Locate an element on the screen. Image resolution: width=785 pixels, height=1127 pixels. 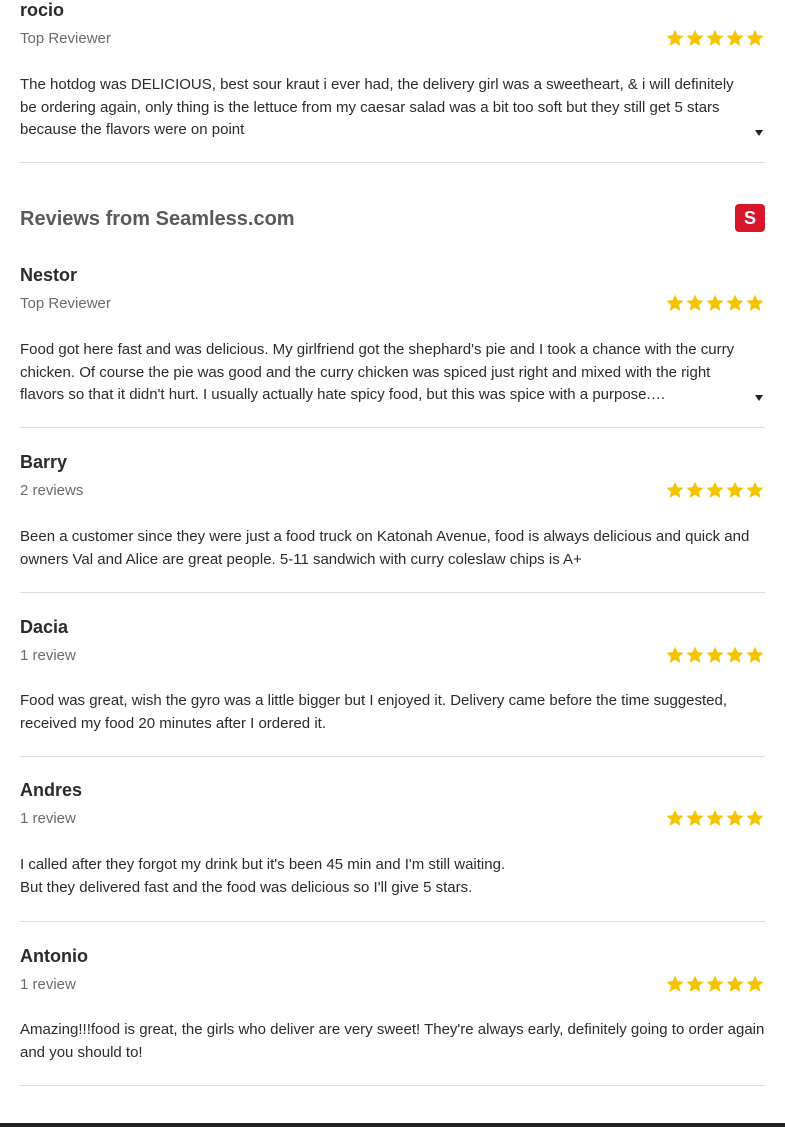
reviewer-name: Nestor is located at coordinates (49, 275).